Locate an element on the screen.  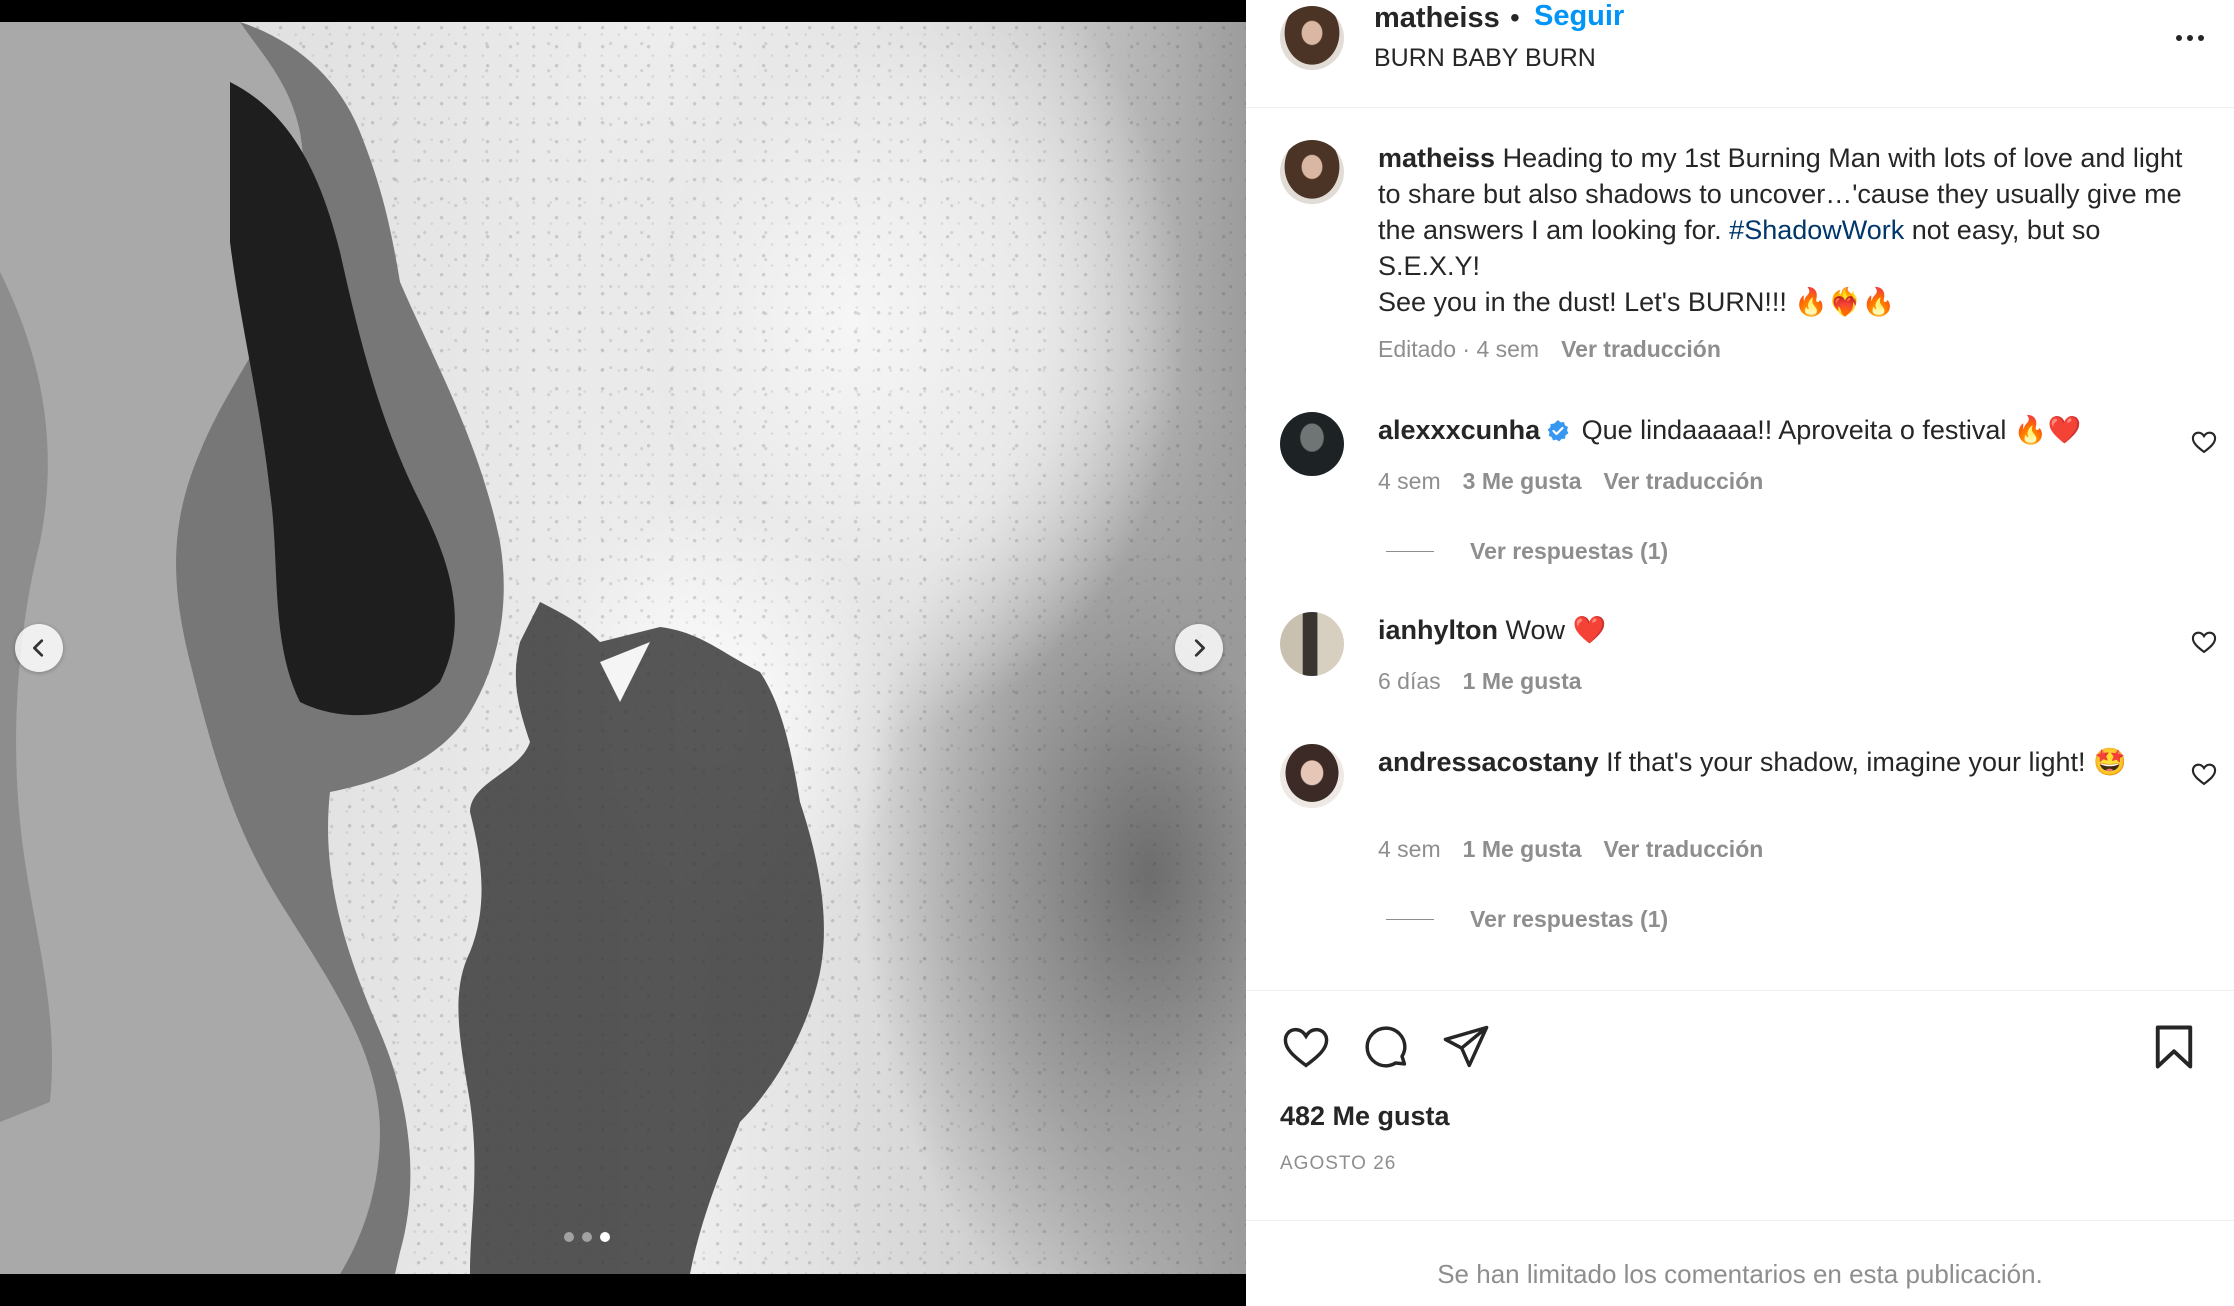
chevron-left-icon is located at coordinates (38, 648).